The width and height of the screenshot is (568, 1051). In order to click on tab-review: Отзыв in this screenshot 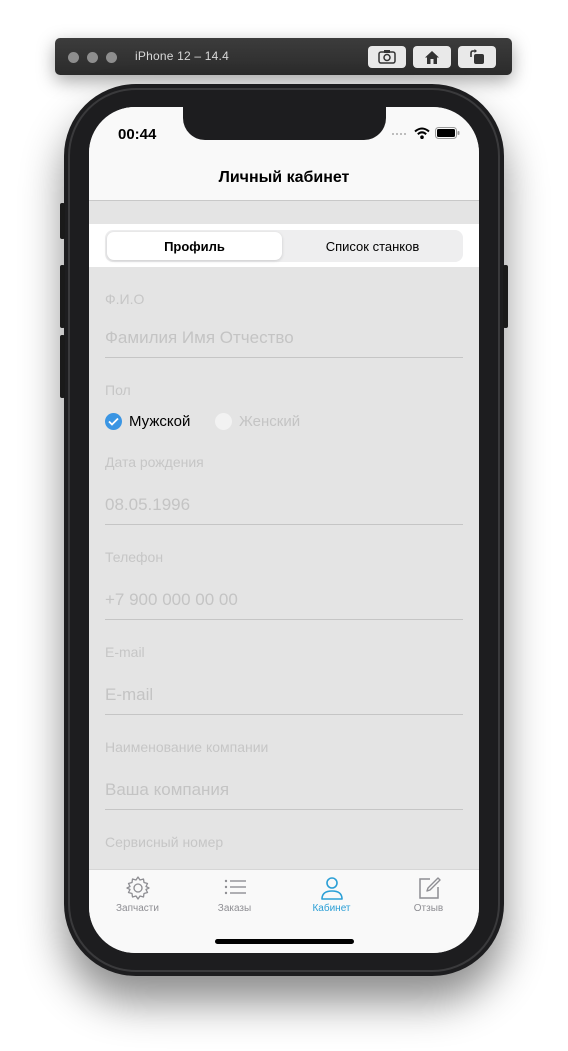, I will do `click(428, 894)`.